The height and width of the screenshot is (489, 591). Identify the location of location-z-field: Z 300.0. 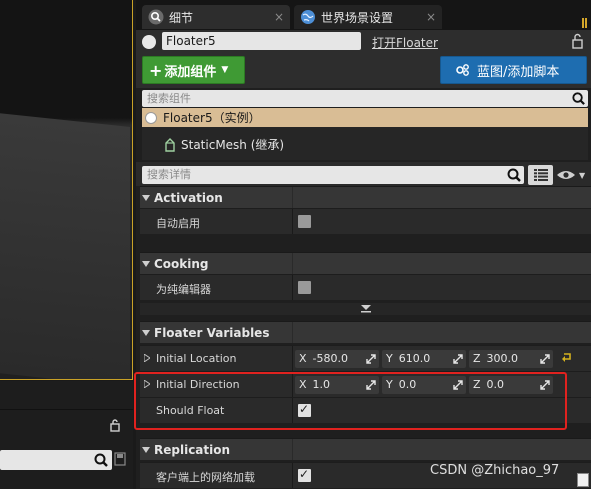
(511, 359).